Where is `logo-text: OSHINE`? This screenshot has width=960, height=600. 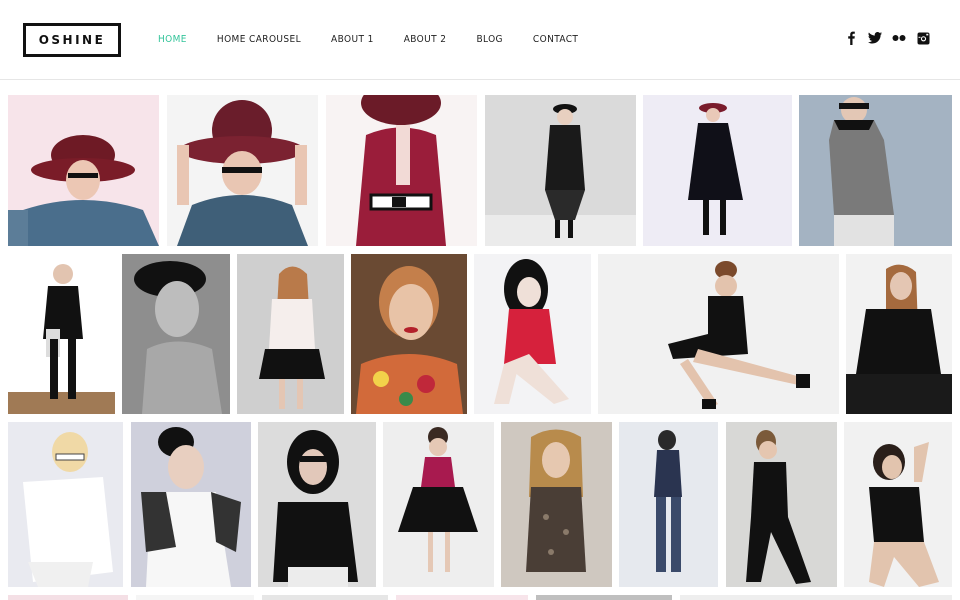
logo-text: OSHINE is located at coordinates (72, 40).